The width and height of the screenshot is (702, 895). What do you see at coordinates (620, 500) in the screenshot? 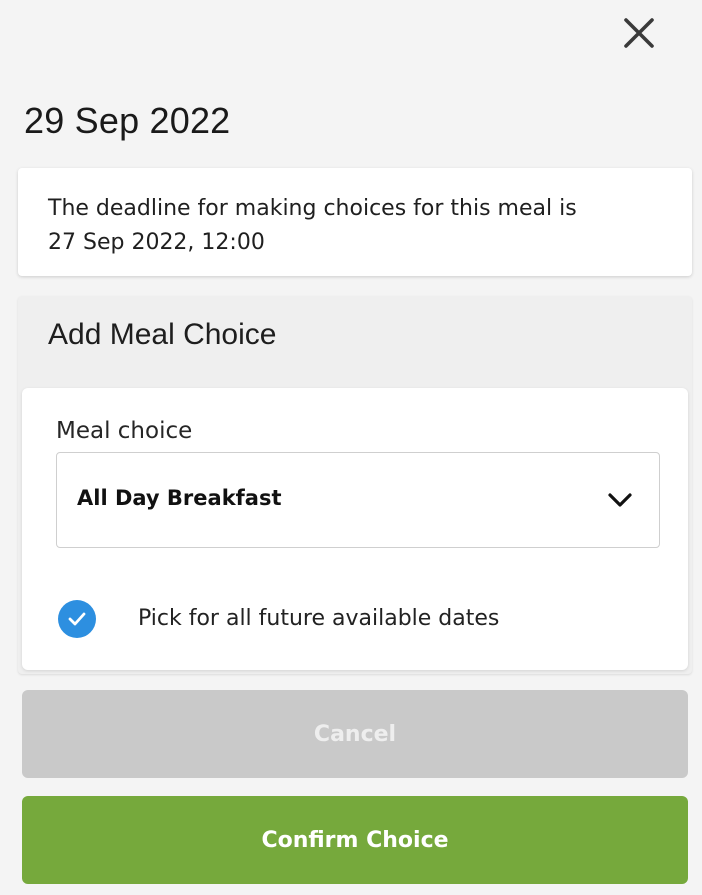
I see `chevron-down-icon` at bounding box center [620, 500].